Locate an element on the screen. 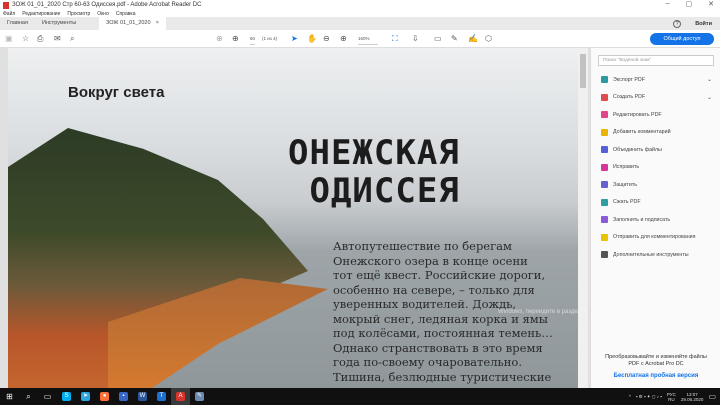 The width and height of the screenshot is (720, 405). free-trial-link: Бесплатная пробная версия is located at coordinates (655, 376).